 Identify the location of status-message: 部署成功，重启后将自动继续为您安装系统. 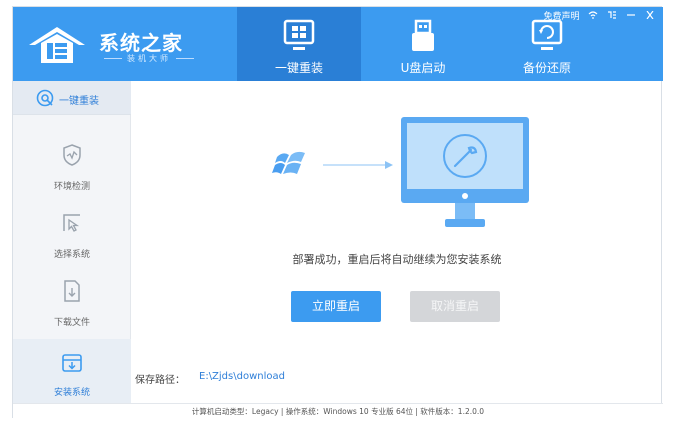
(397, 259).